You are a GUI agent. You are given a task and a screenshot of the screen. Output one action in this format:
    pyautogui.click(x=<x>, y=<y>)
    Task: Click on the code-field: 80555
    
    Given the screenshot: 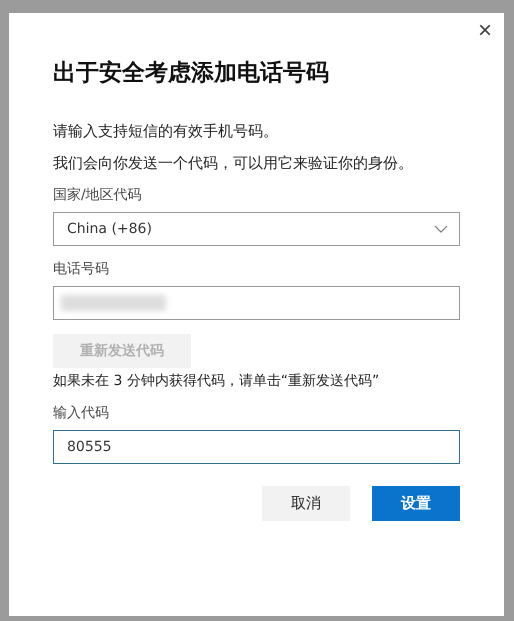 What is the action you would take?
    pyautogui.click(x=256, y=447)
    